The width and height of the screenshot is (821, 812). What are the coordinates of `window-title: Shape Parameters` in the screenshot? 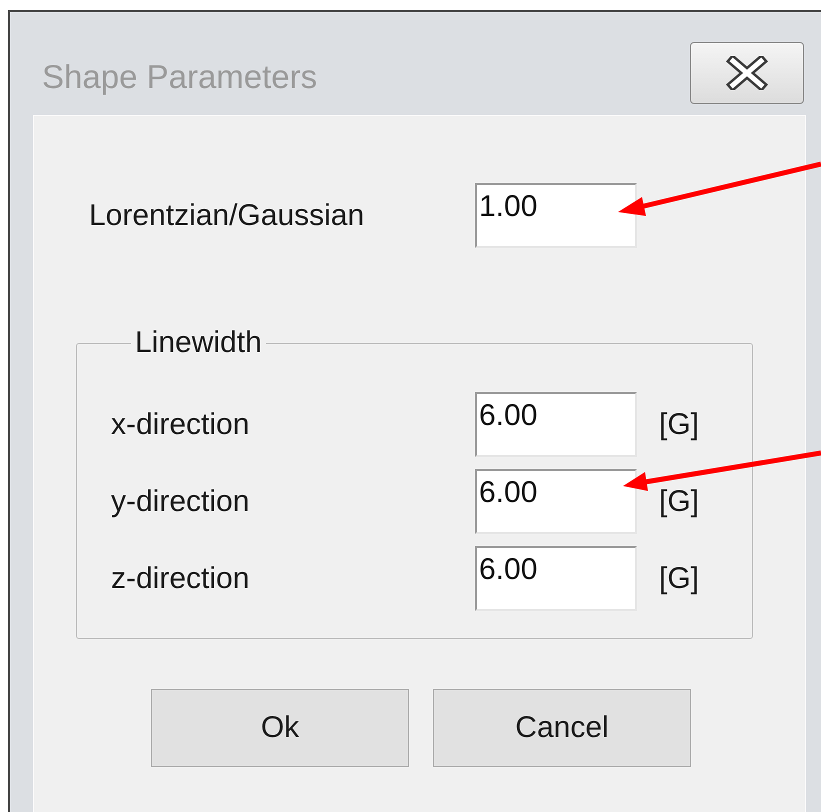 It's located at (180, 77).